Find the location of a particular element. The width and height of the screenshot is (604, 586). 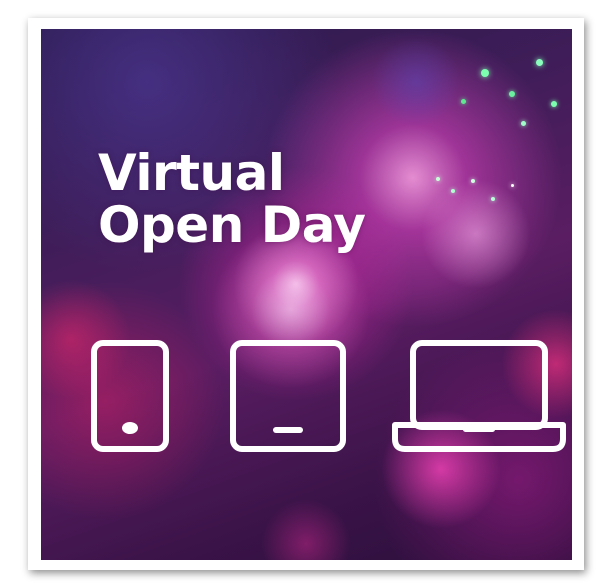

headline-line-1: Virtual is located at coordinates (191, 173).